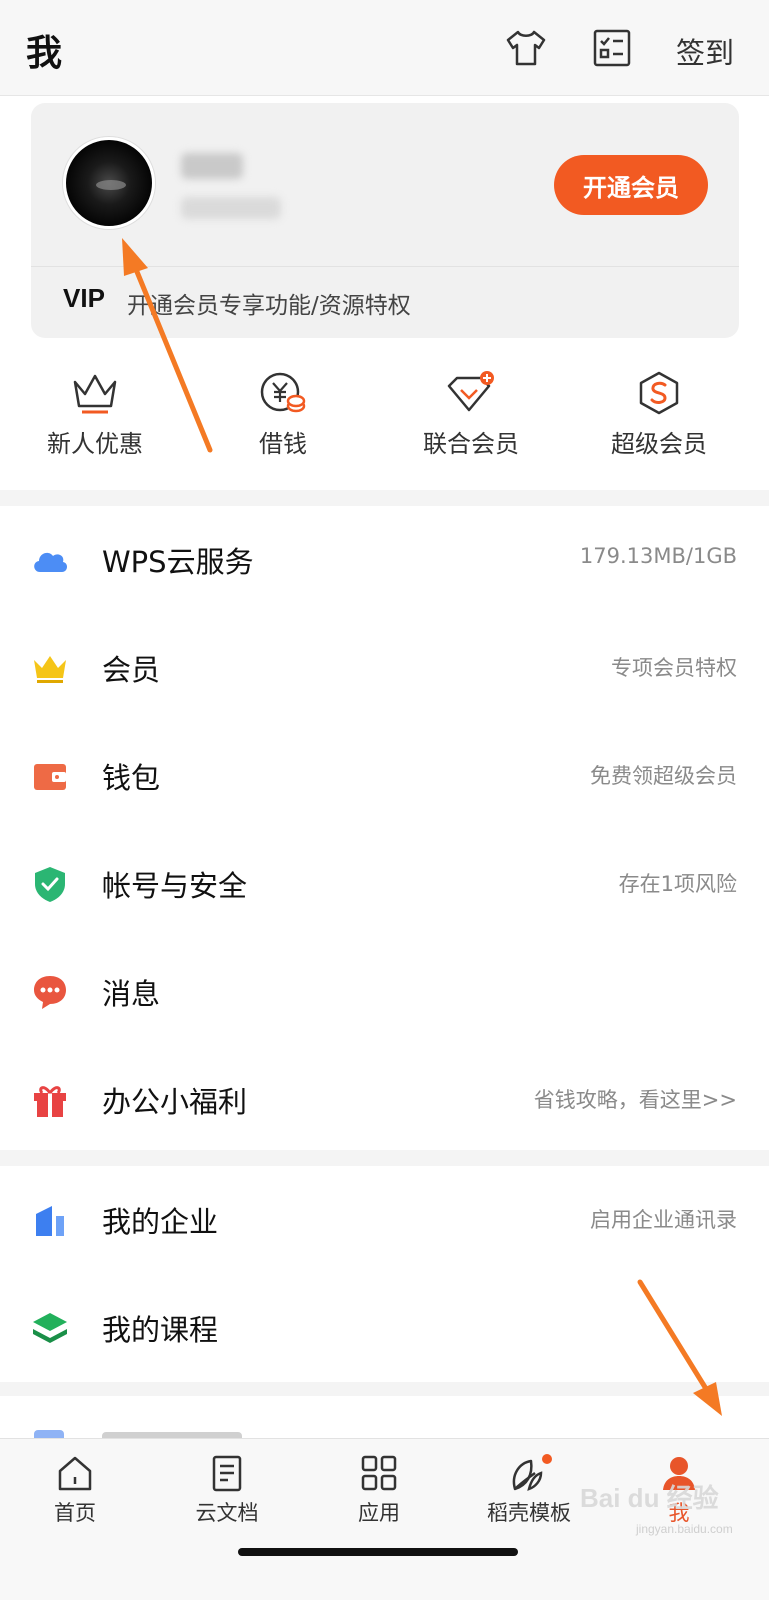 The height and width of the screenshot is (1600, 769). Describe the element at coordinates (379, 1498) in the screenshot. I see `tab-apps: 应用` at that location.